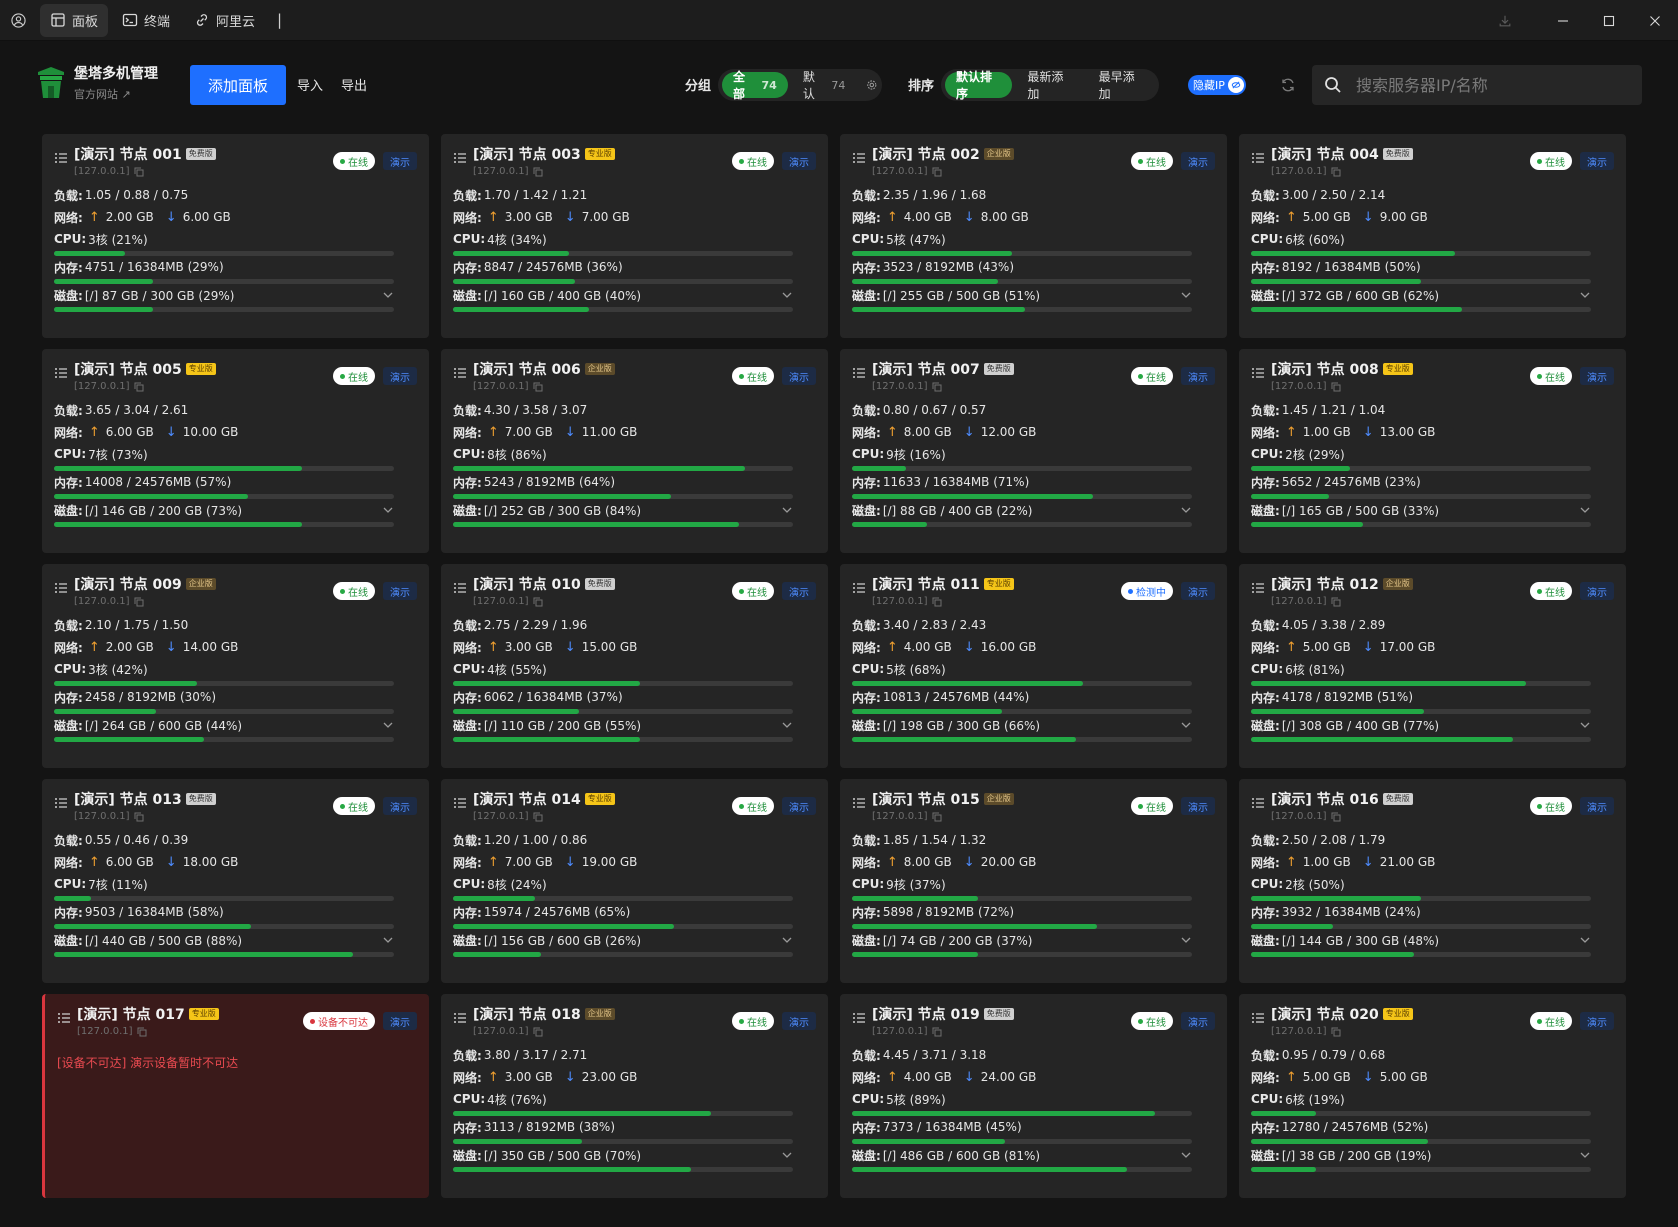 The width and height of the screenshot is (1678, 1227). What do you see at coordinates (1505, 20) in the screenshot?
I see `download-icon` at bounding box center [1505, 20].